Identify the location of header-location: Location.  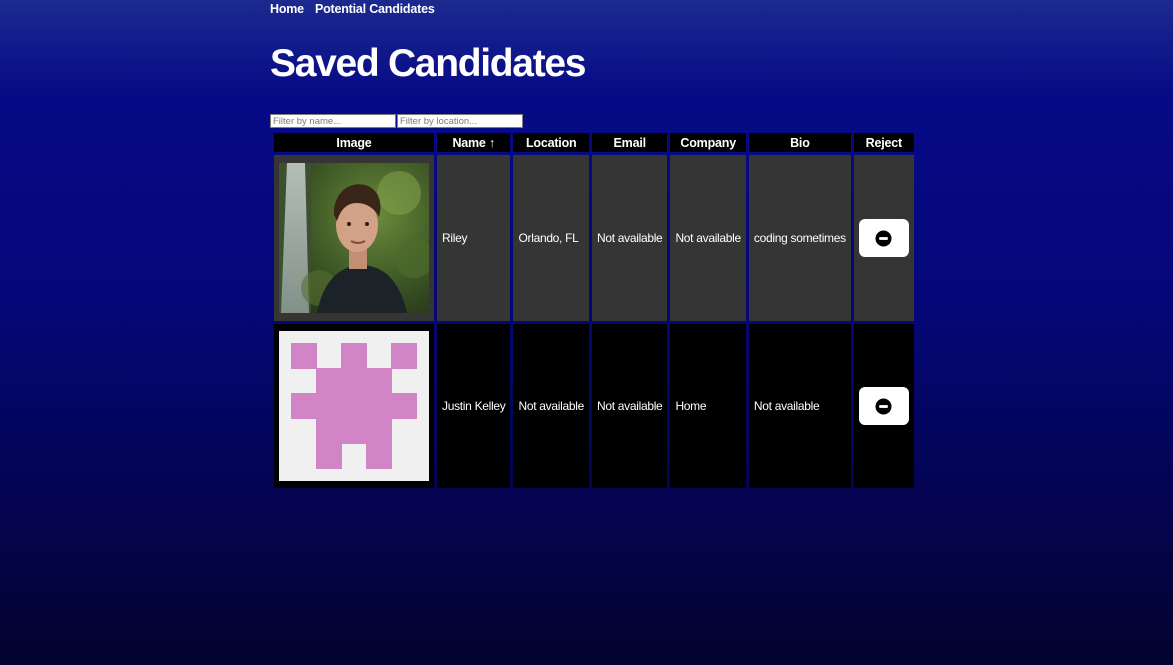
(551, 142).